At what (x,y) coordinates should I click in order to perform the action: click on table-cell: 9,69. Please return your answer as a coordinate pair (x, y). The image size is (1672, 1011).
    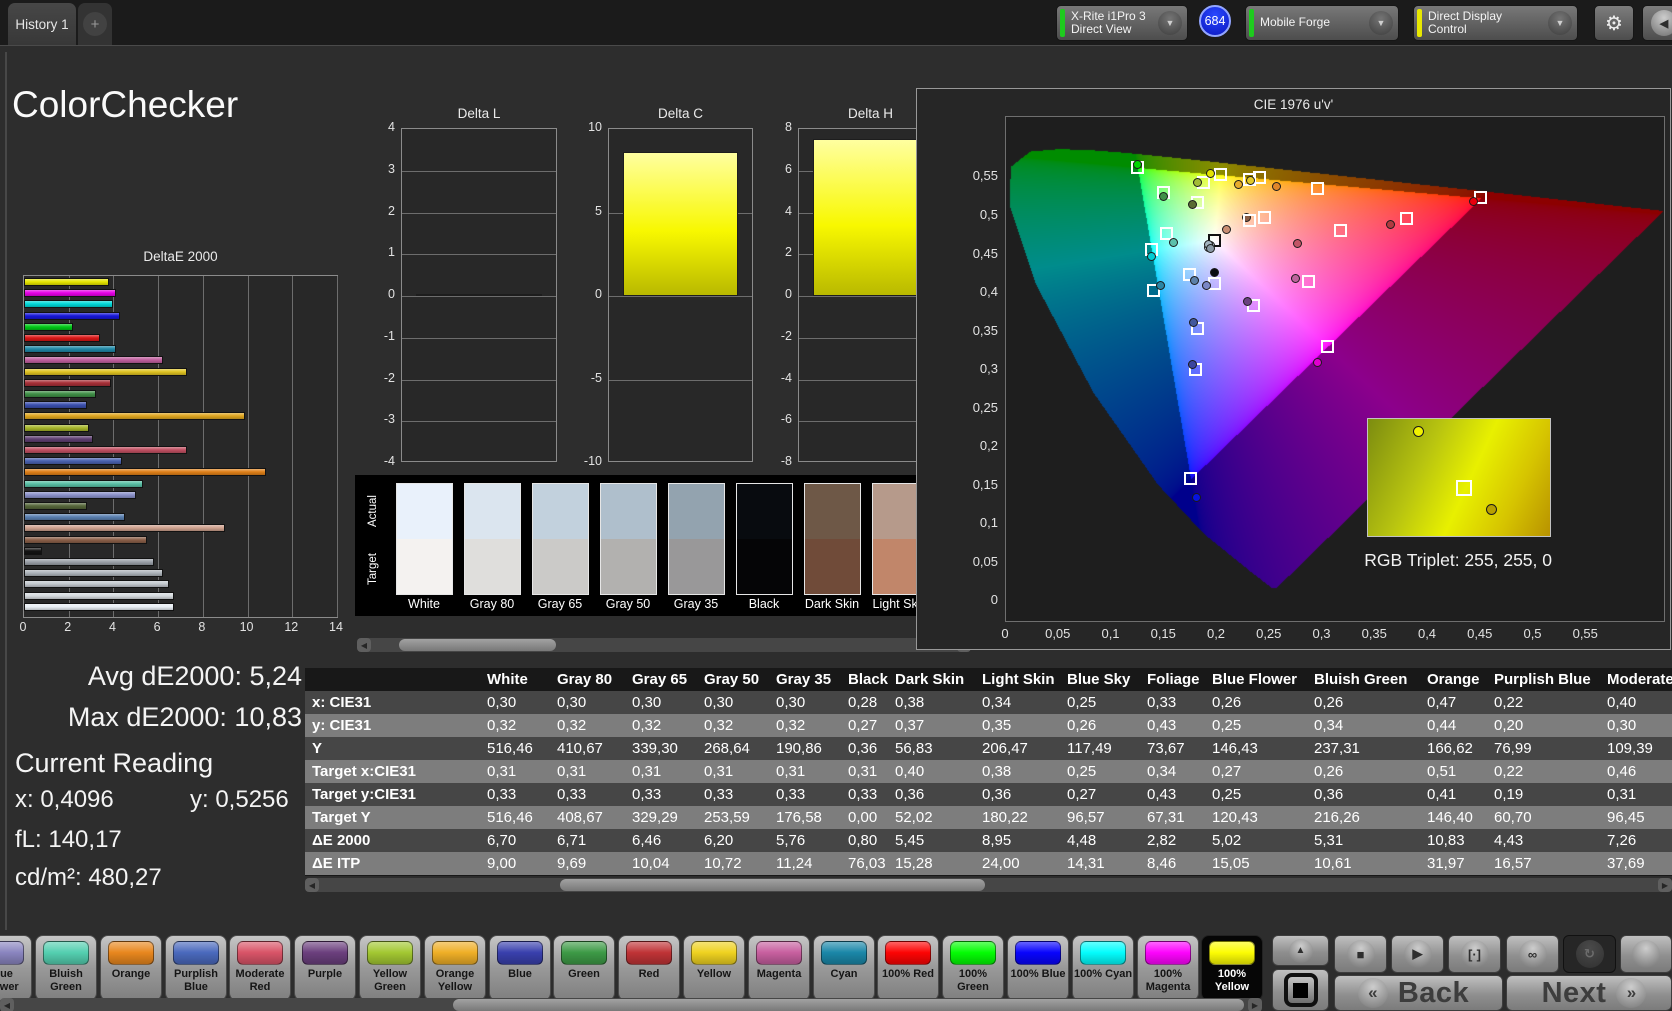
    Looking at the image, I should click on (587, 863).